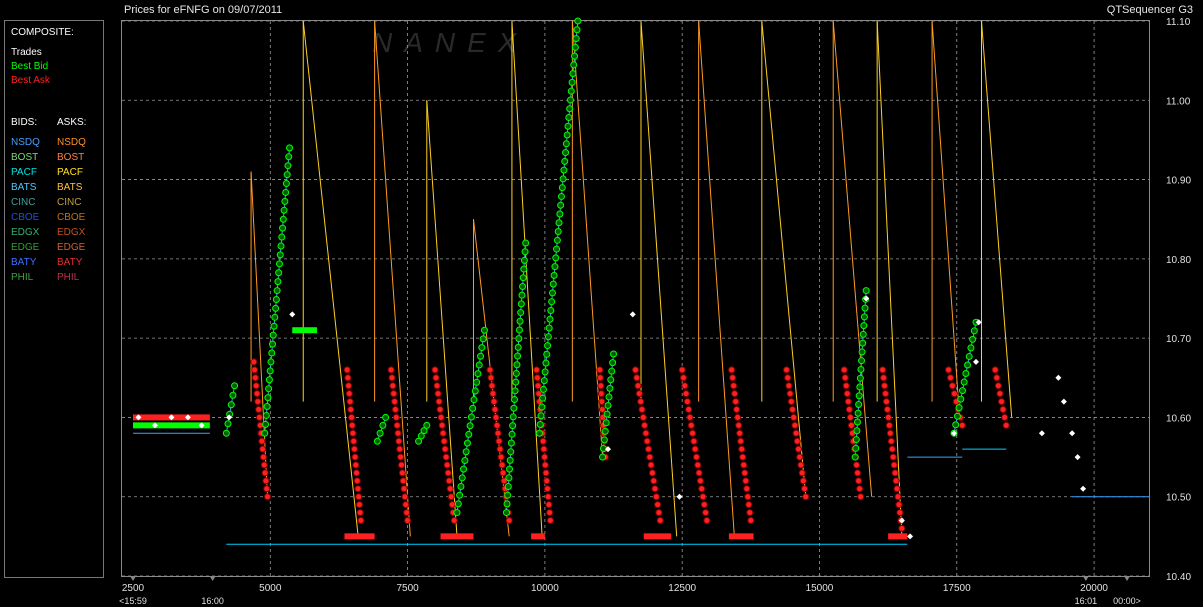  I want to click on trade-marker, so click(1077, 457).